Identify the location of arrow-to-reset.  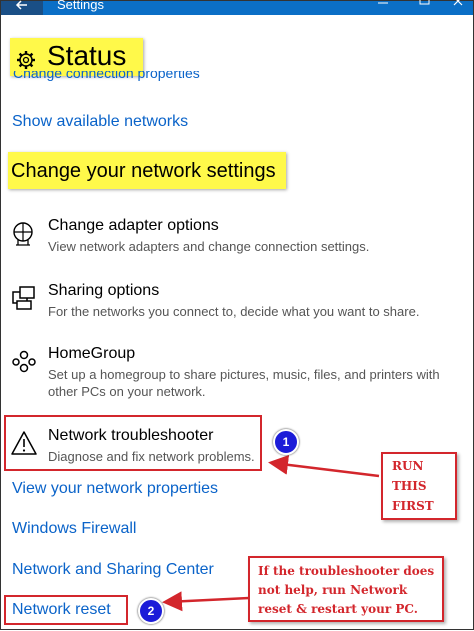
(206, 601).